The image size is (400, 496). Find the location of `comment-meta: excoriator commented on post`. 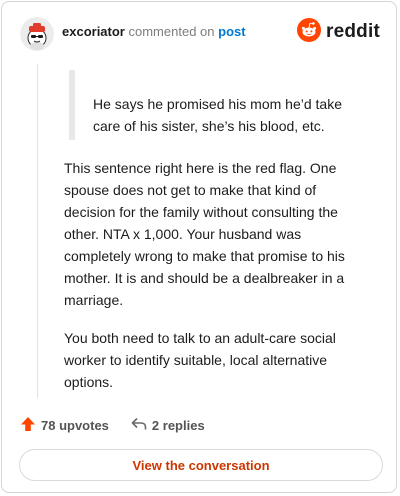

comment-meta: excoriator commented on post is located at coordinates (154, 32).